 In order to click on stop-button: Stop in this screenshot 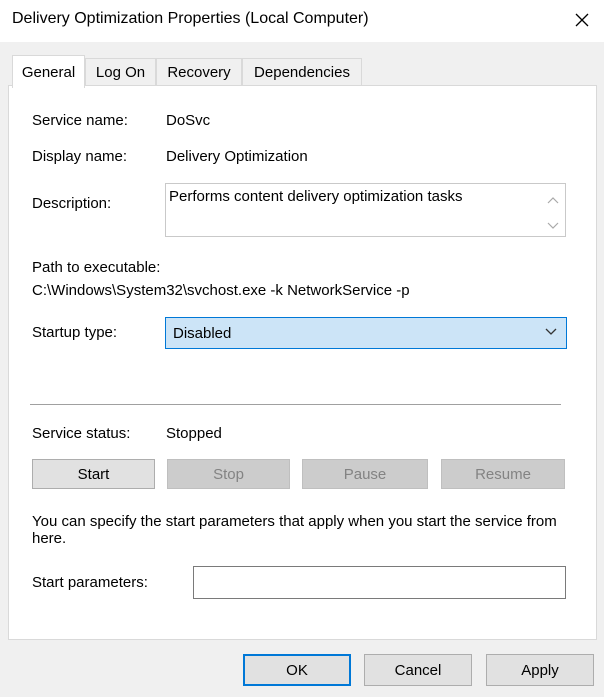, I will do `click(228, 474)`.